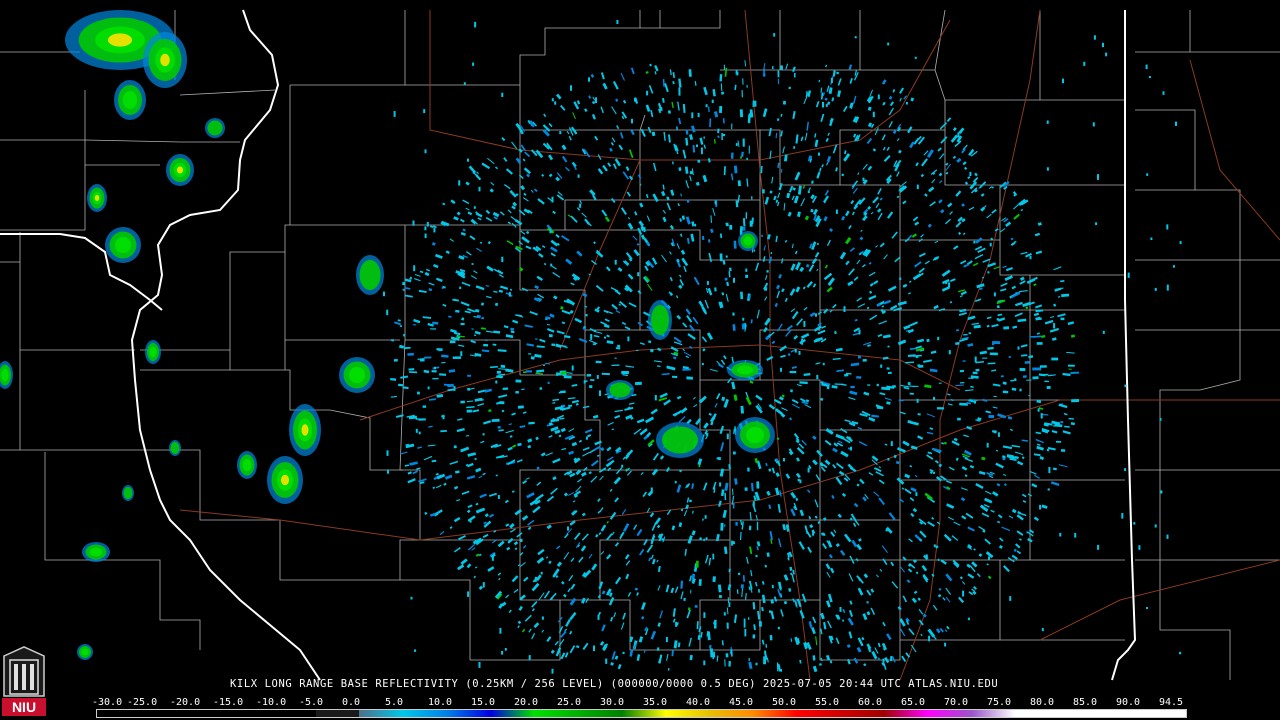  What do you see at coordinates (956, 702) in the screenshot?
I see `colorbar-label: 70.0` at bounding box center [956, 702].